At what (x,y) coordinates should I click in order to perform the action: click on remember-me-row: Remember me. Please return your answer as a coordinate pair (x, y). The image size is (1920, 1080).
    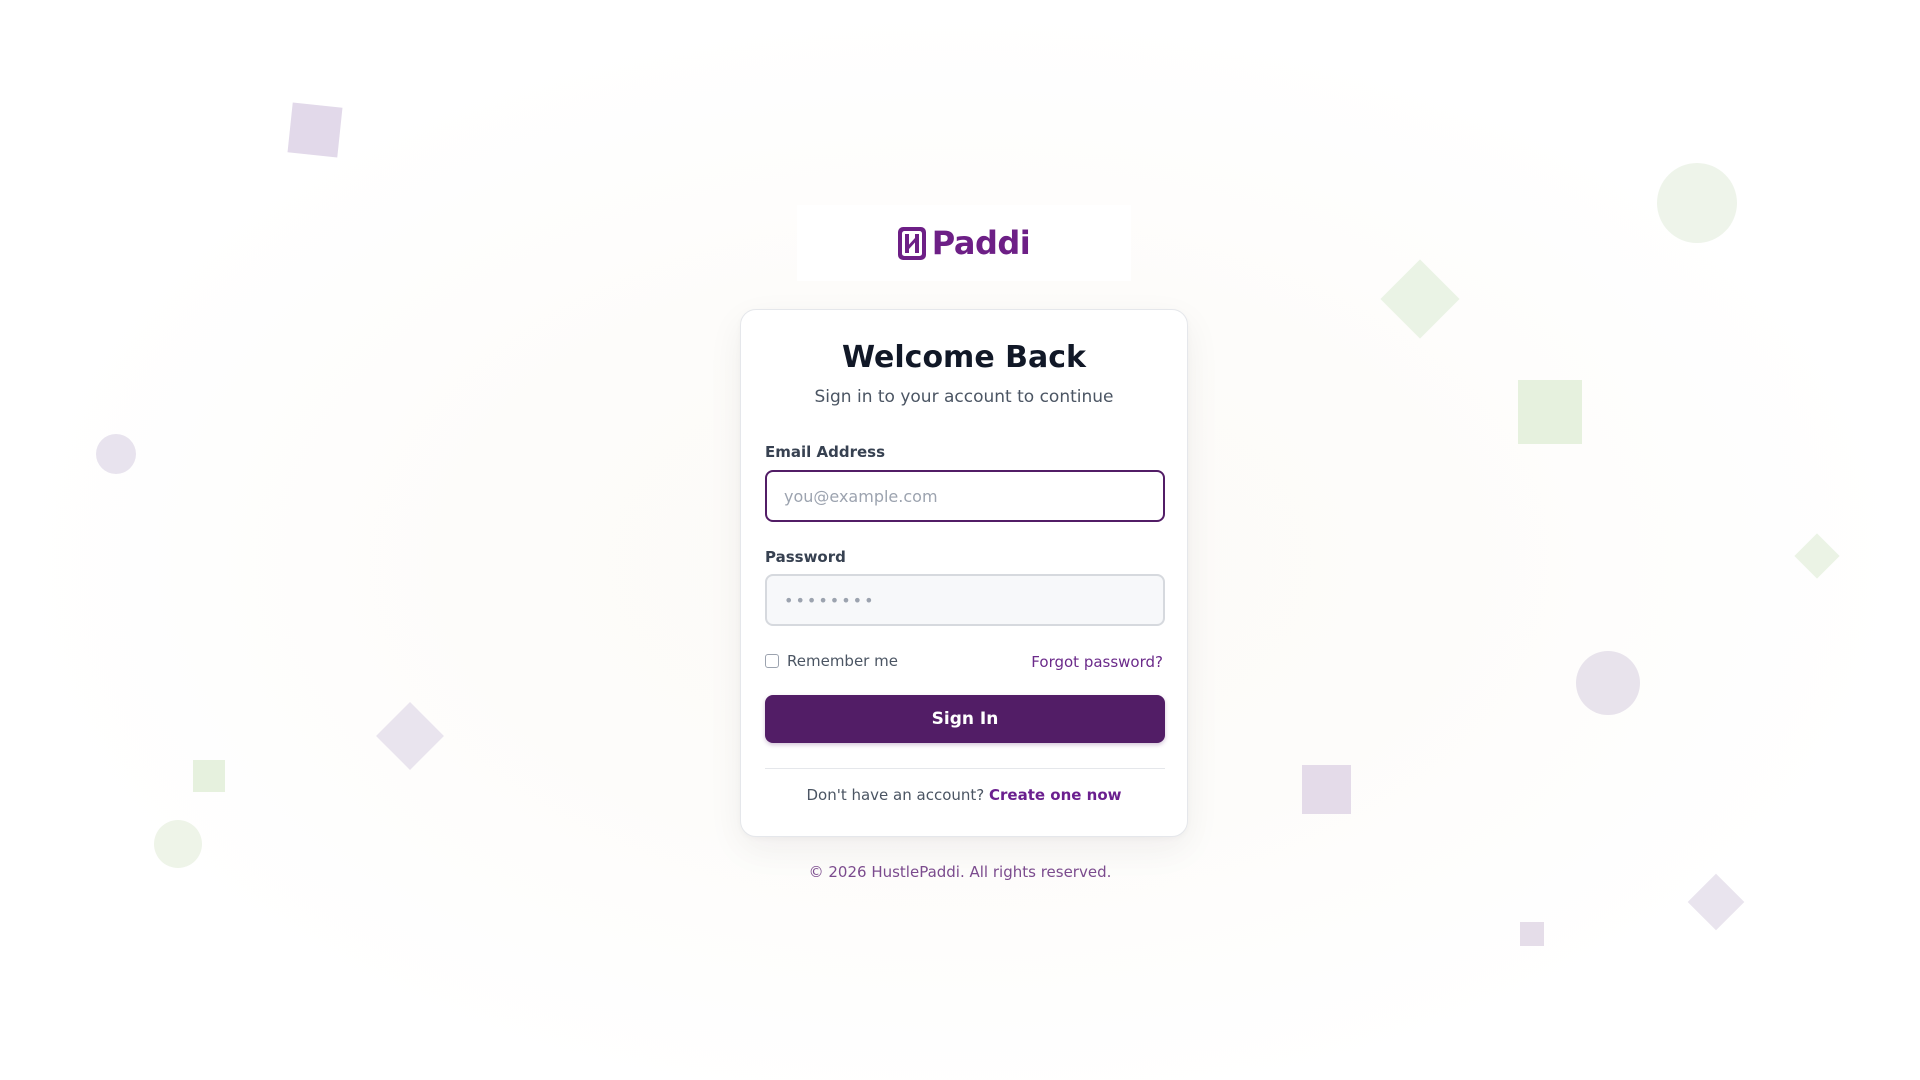
    Looking at the image, I should click on (831, 661).